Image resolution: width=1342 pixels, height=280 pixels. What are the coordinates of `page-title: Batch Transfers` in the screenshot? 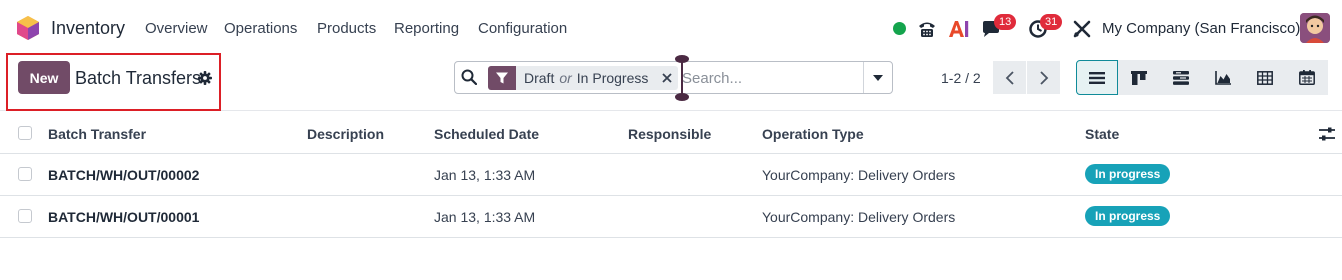 It's located at (138, 78).